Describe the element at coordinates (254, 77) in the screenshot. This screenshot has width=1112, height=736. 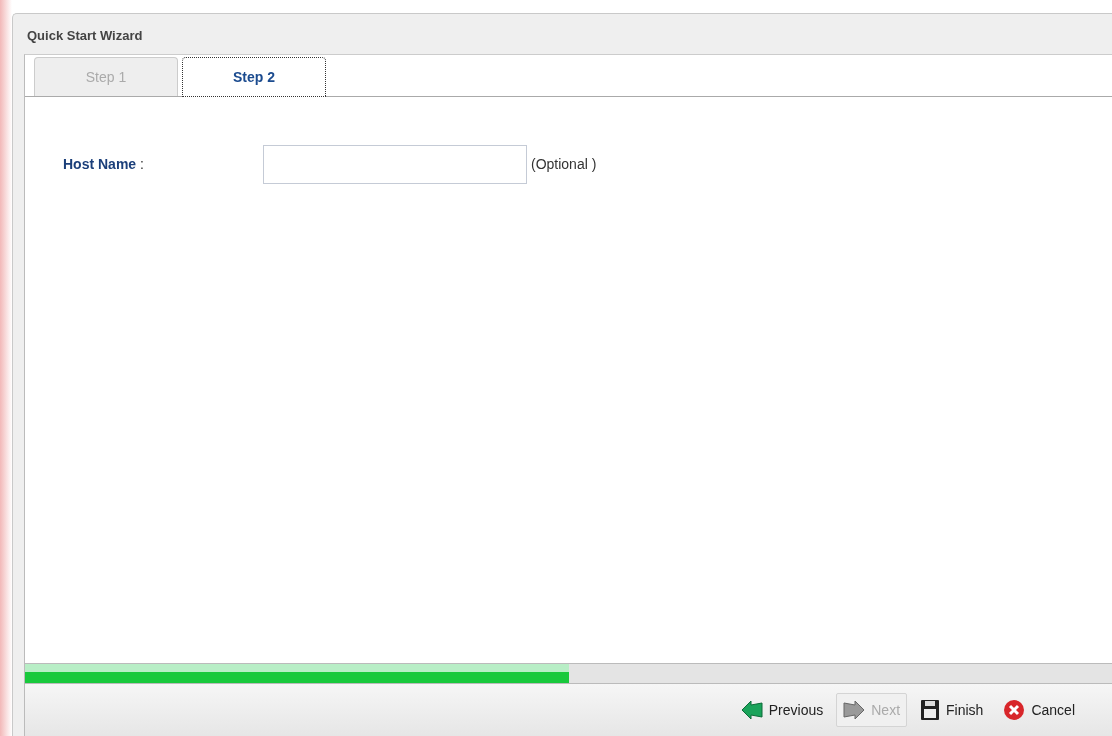
I see `step-tab: Step 2` at that location.